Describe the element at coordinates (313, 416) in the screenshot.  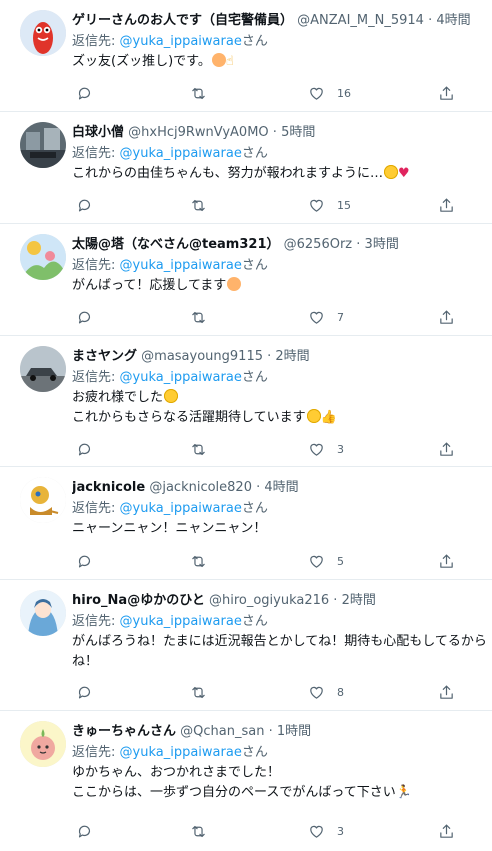
I see `grinning-face-emoji` at that location.